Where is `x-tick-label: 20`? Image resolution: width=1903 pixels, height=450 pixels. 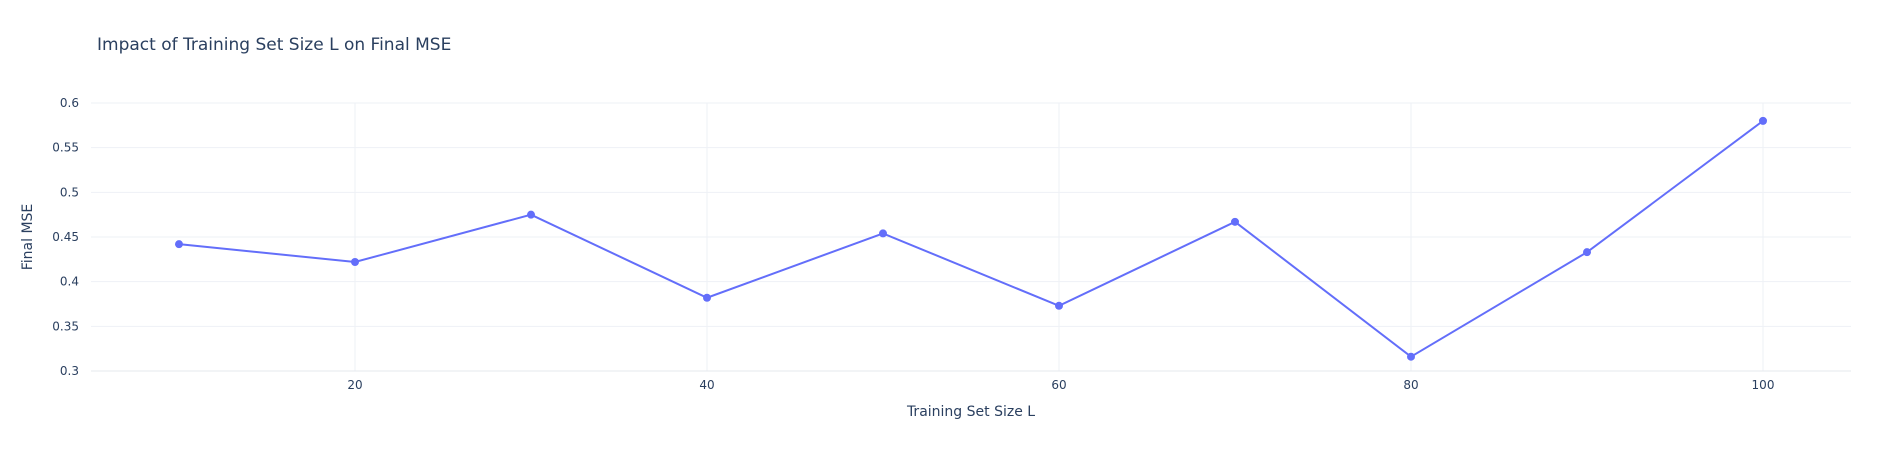
x-tick-label: 20 is located at coordinates (354, 385).